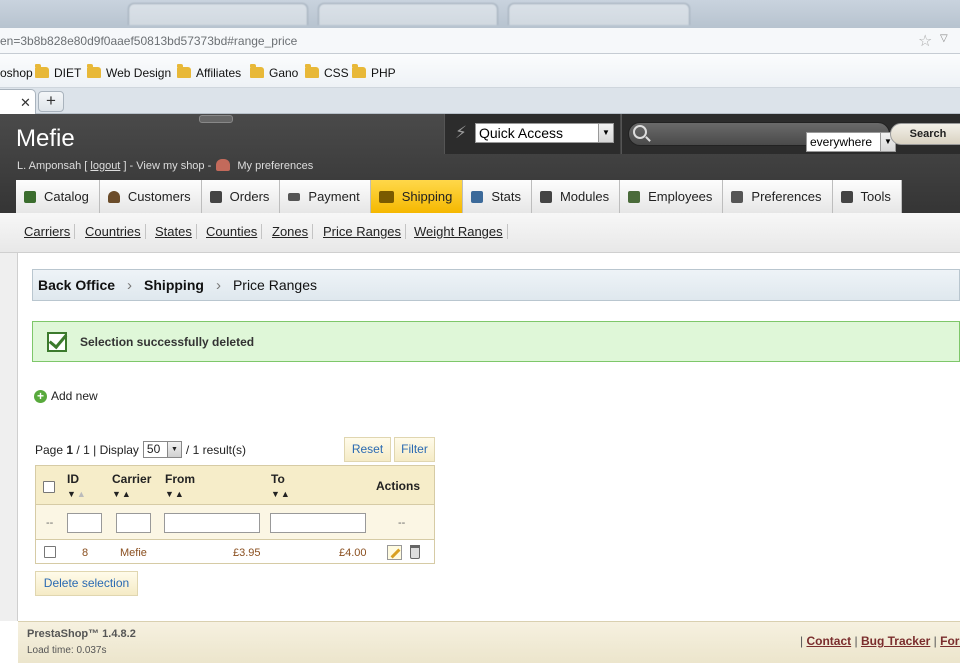 The width and height of the screenshot is (960, 663). Describe the element at coordinates (275, 166) in the screenshot. I see `my-preferences-link: My preferences` at that location.